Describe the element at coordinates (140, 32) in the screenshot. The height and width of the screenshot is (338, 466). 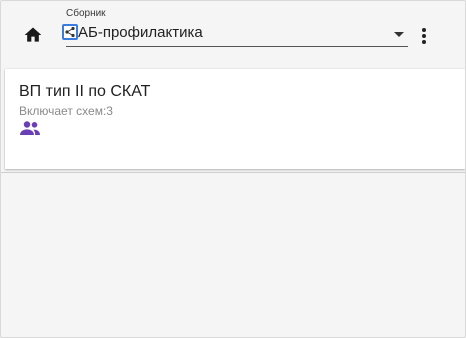
I see `collection-select: АБ-профилактика` at that location.